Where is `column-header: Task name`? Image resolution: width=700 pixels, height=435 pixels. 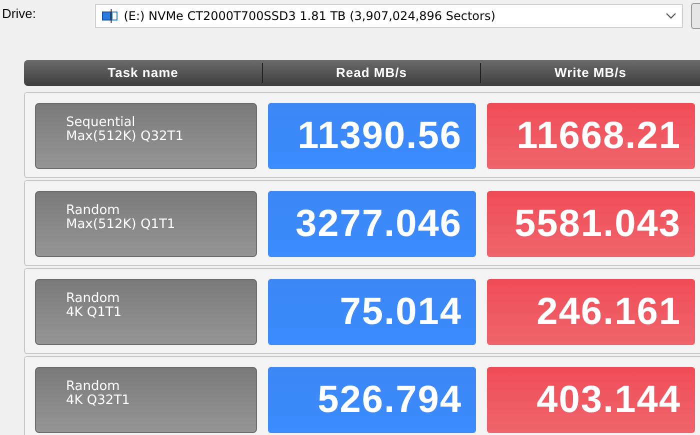
column-header: Task name is located at coordinates (143, 73).